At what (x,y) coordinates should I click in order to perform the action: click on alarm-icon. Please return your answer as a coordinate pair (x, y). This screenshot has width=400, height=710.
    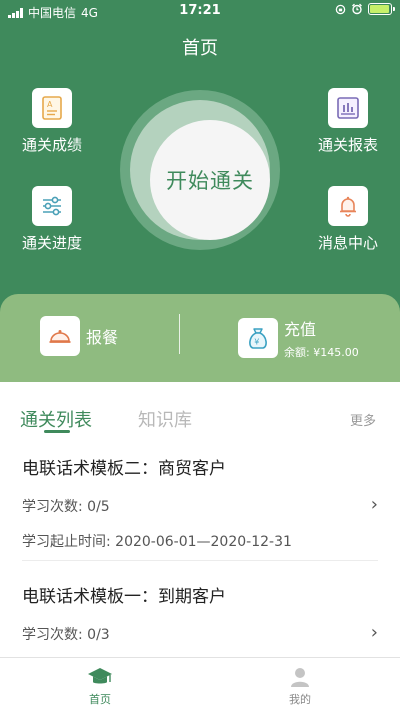
    Looking at the image, I should click on (357, 9).